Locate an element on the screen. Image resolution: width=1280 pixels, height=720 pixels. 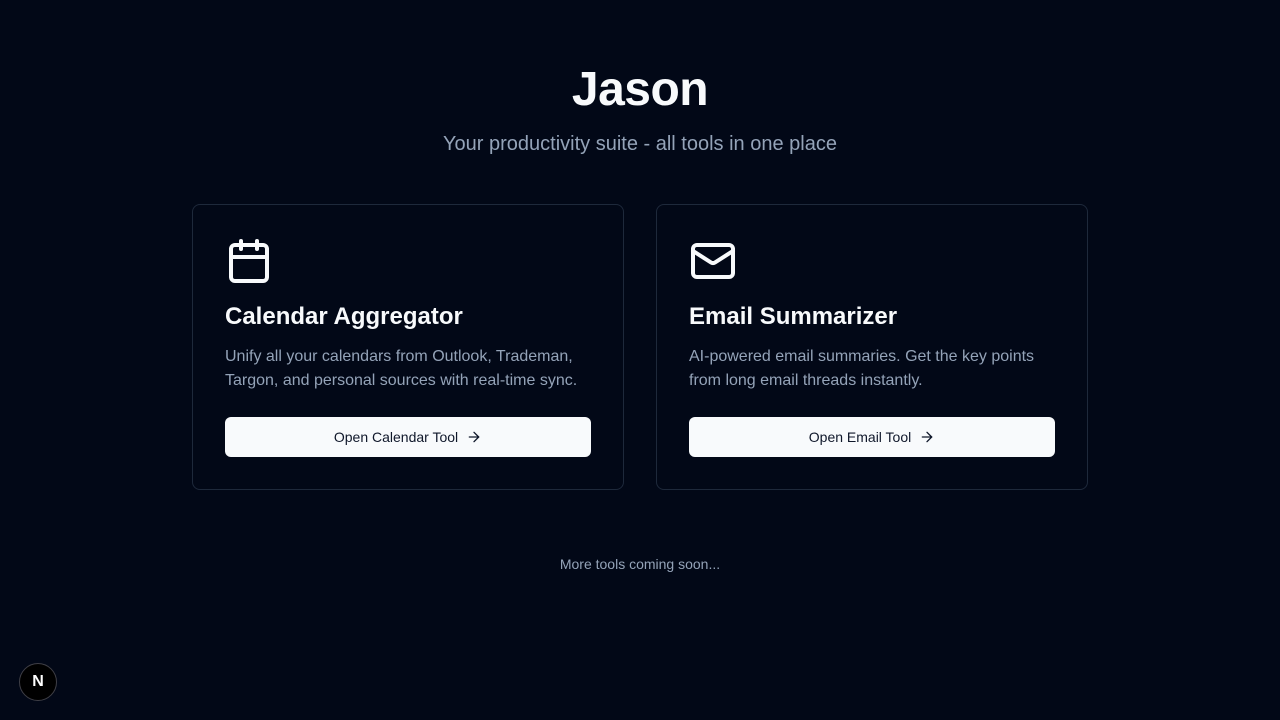
open-calendar-tool-button: Open Calendar Tool is located at coordinates (408, 437).